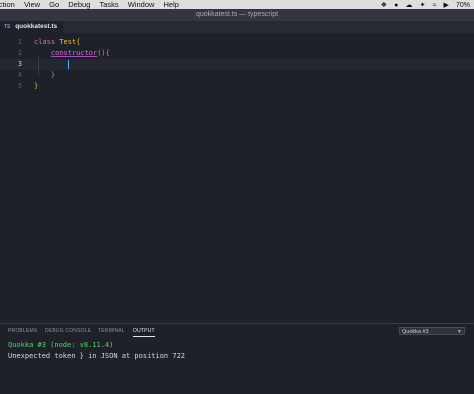  What do you see at coordinates (93, 4) in the screenshot?
I see `app-menus: ction View Go Debug Tasks Window Help` at bounding box center [93, 4].